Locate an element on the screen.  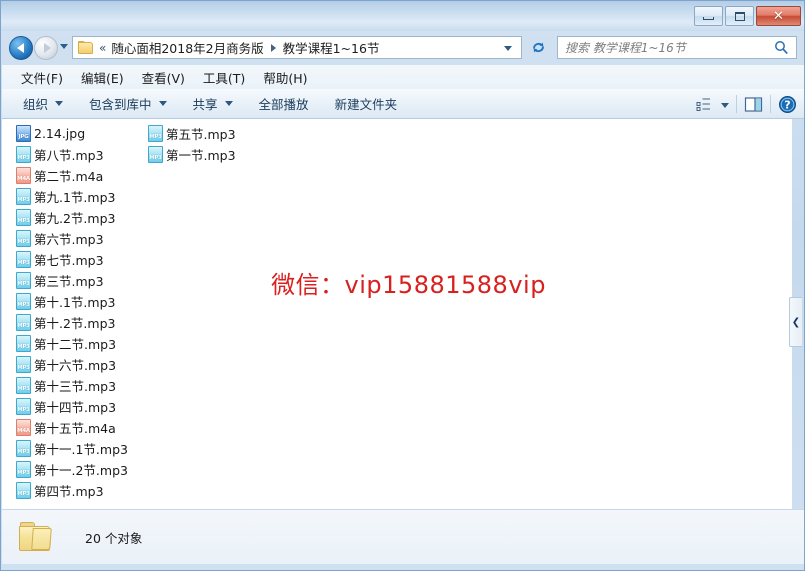
breadcrumb-chevron-icon is located at coordinates (273, 47).